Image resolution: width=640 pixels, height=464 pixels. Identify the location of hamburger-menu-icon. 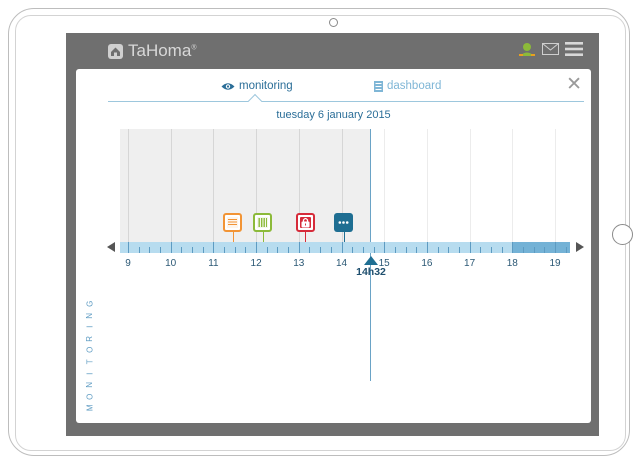
(574, 49).